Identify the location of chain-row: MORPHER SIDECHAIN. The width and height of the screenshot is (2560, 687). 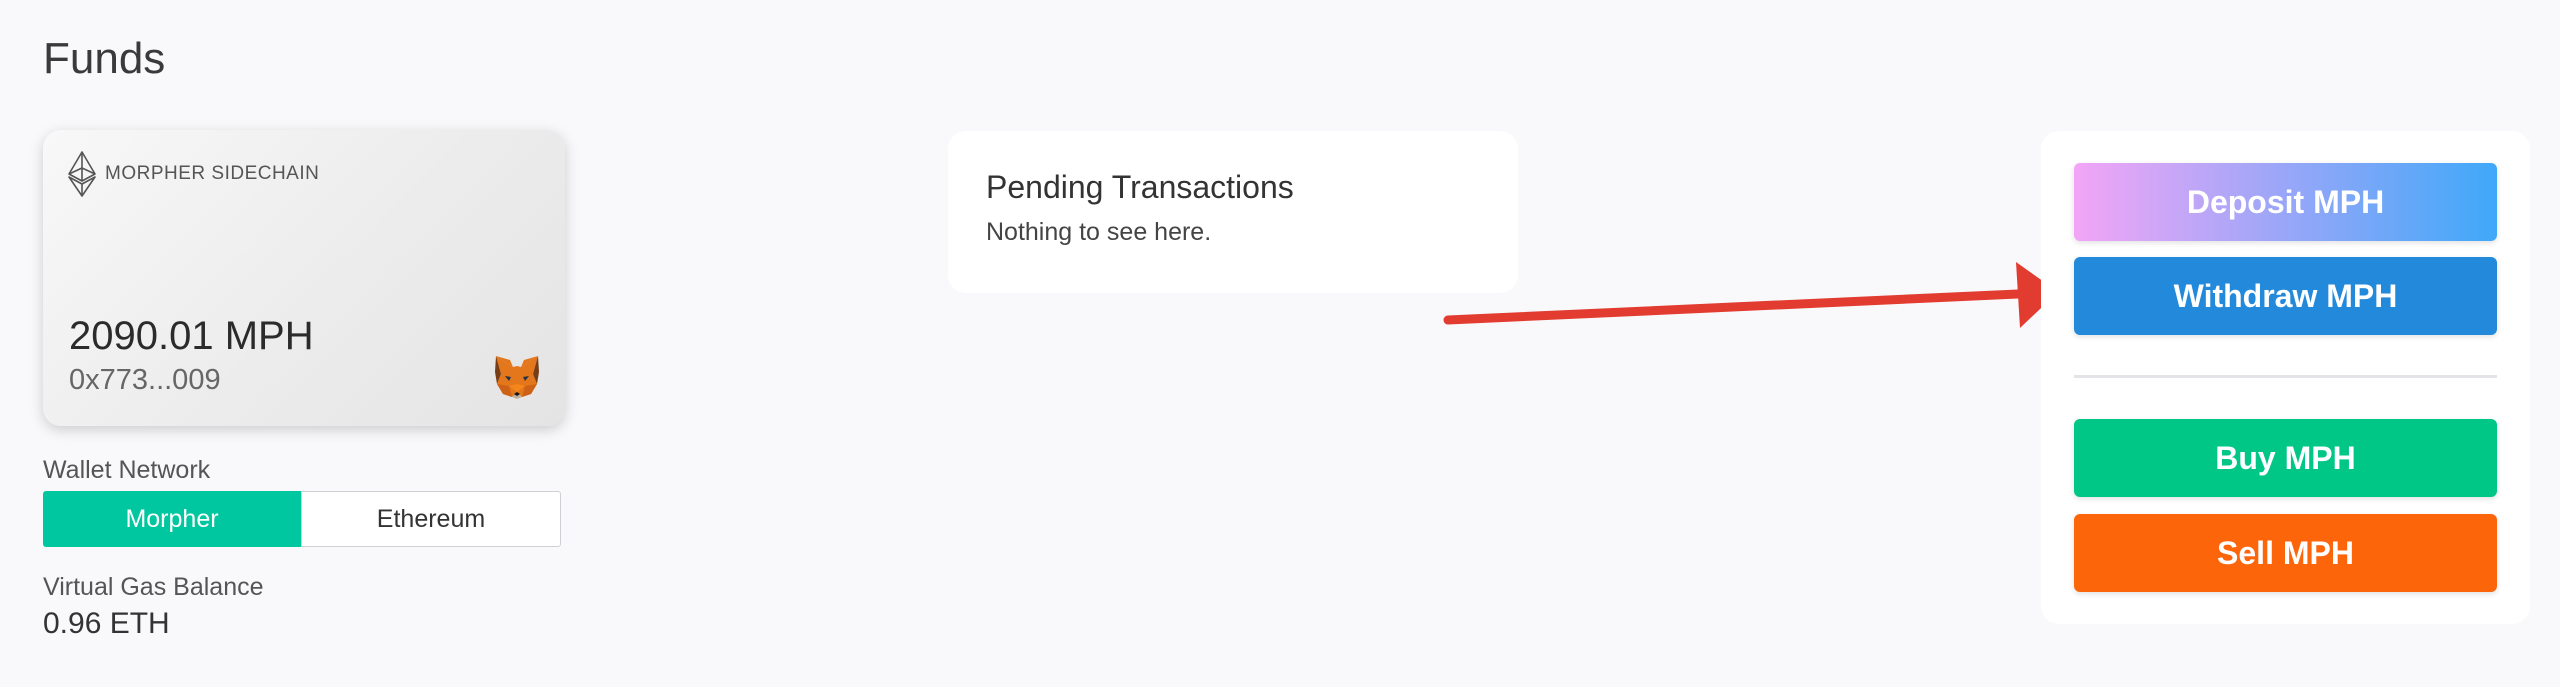
(193, 174).